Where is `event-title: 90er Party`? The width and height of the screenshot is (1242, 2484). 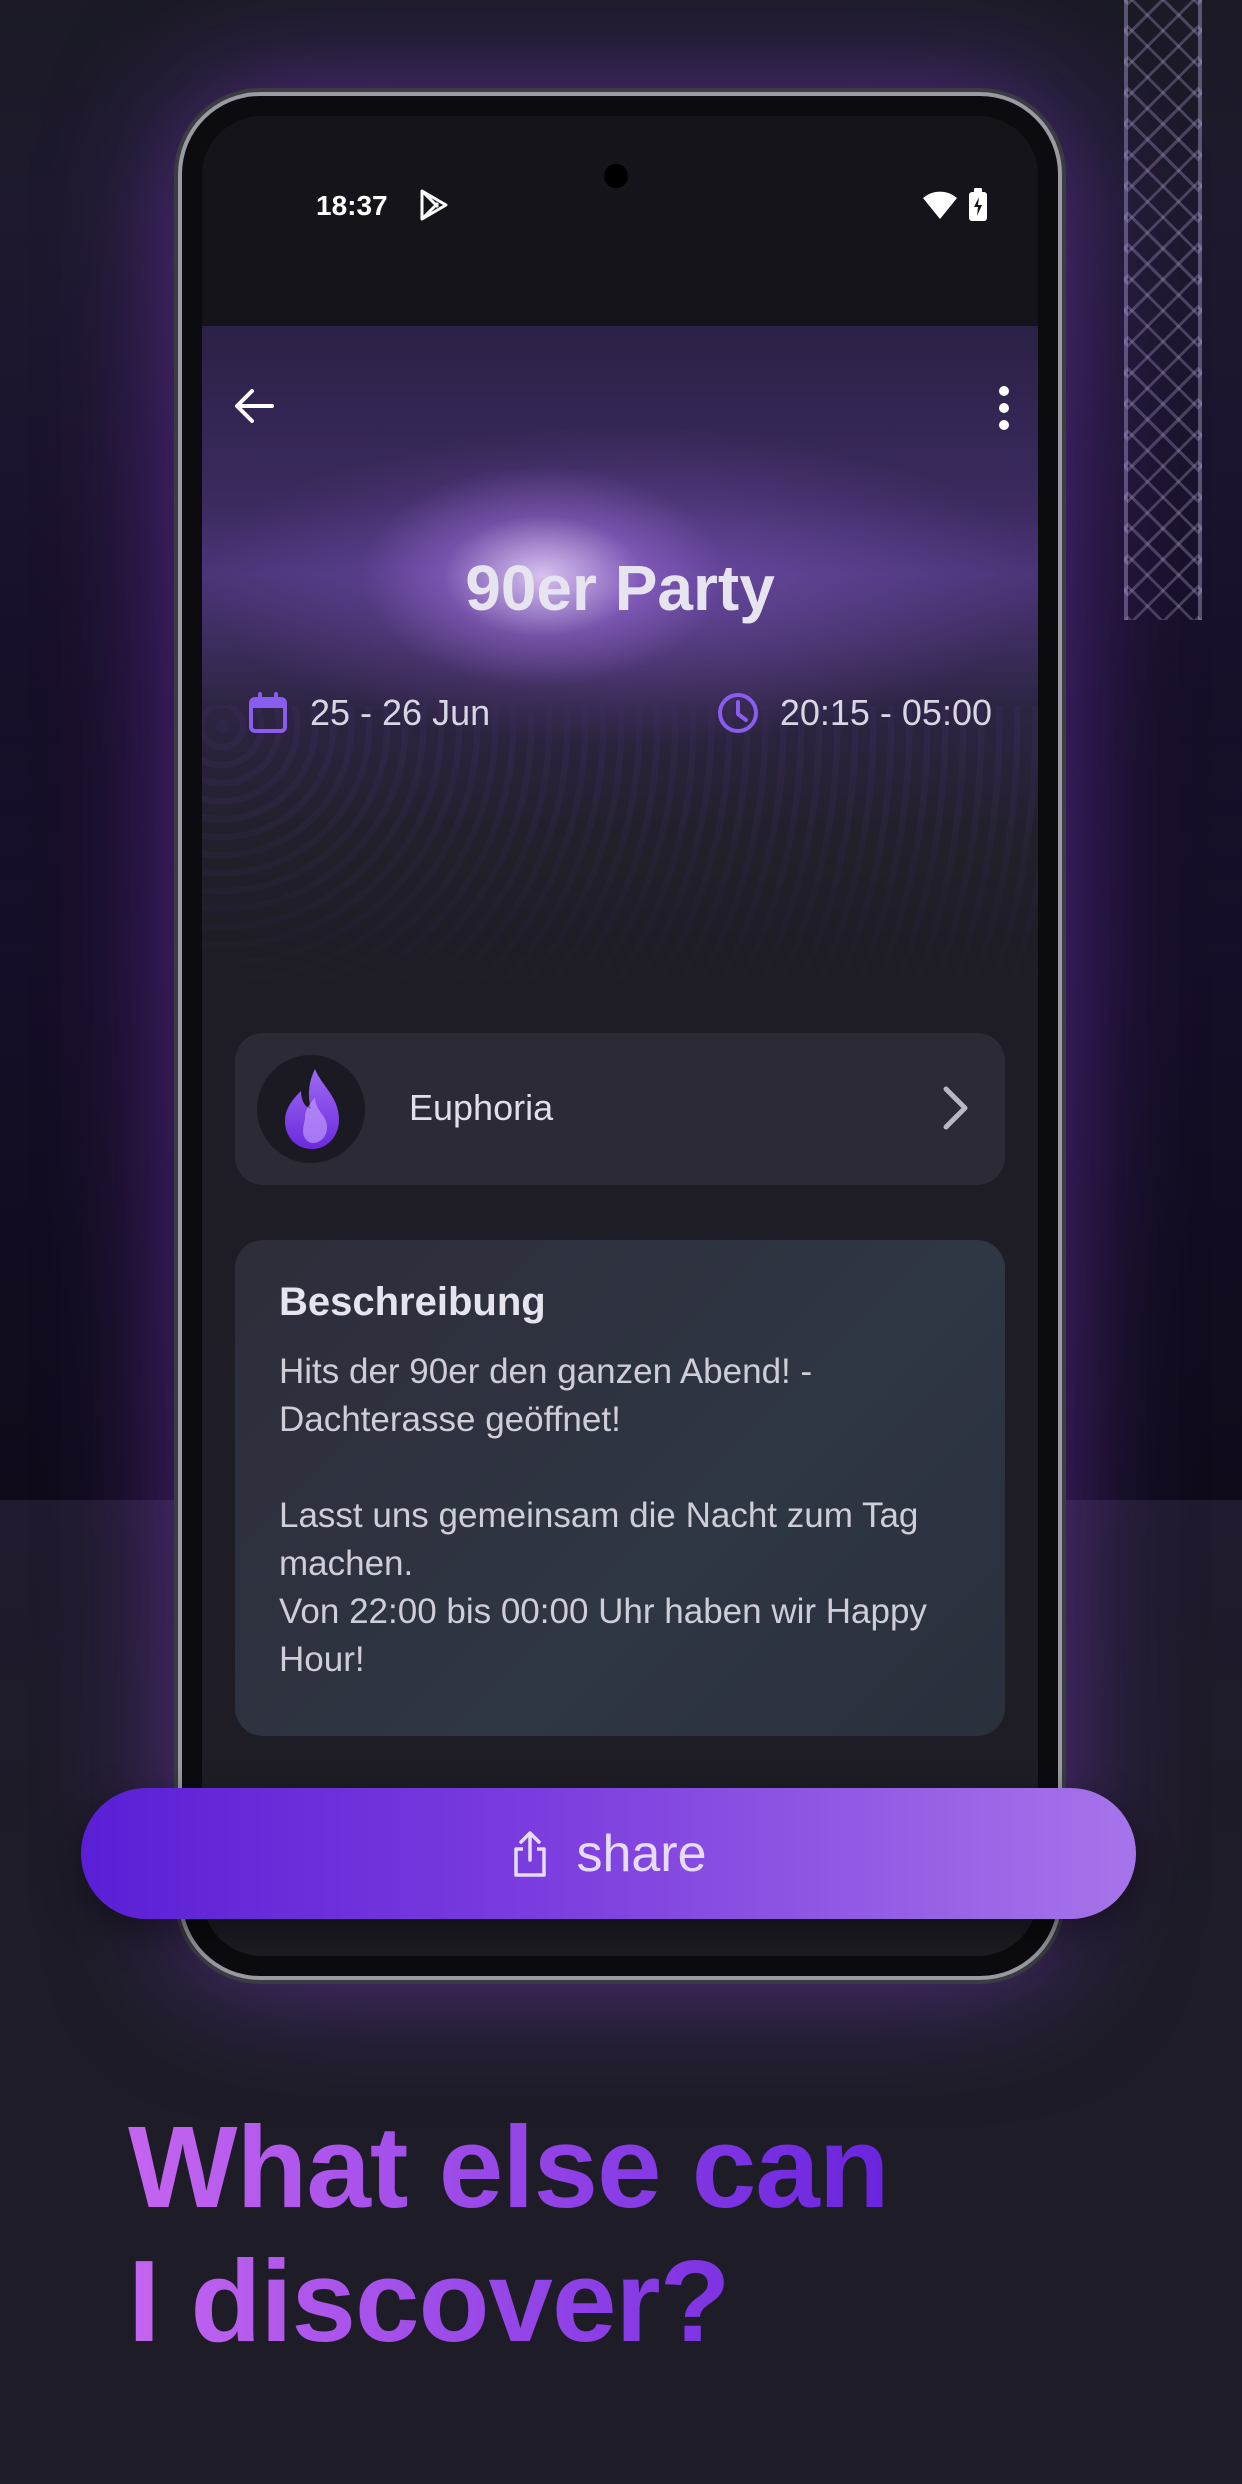 event-title: 90er Party is located at coordinates (620, 588).